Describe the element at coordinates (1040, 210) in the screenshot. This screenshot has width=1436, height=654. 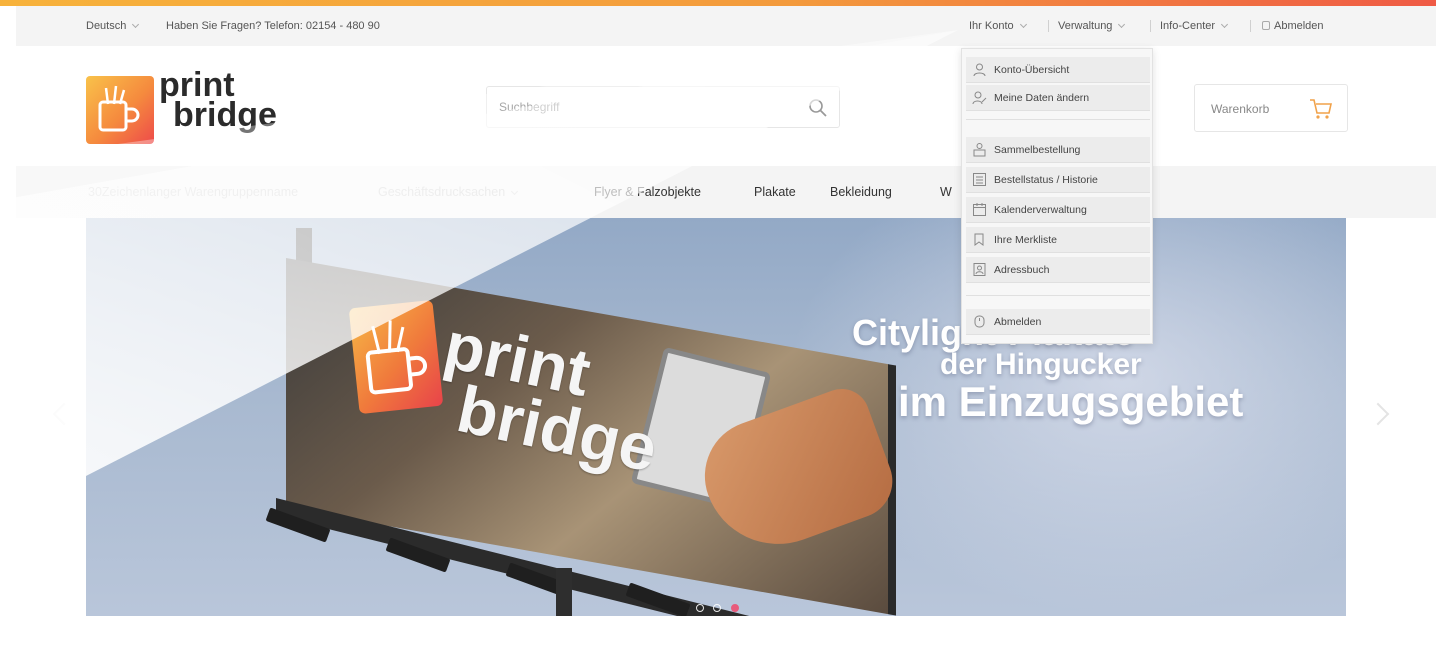
I see `dropdown-item-label: Kalenderverwaltung` at that location.